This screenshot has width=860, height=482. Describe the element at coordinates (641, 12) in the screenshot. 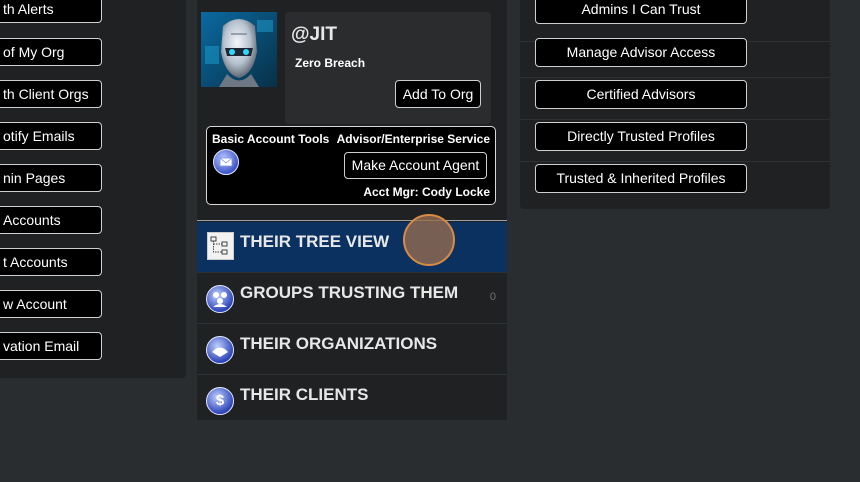

I see `admins-i-can-trust-button: Admins I Can Trust` at that location.